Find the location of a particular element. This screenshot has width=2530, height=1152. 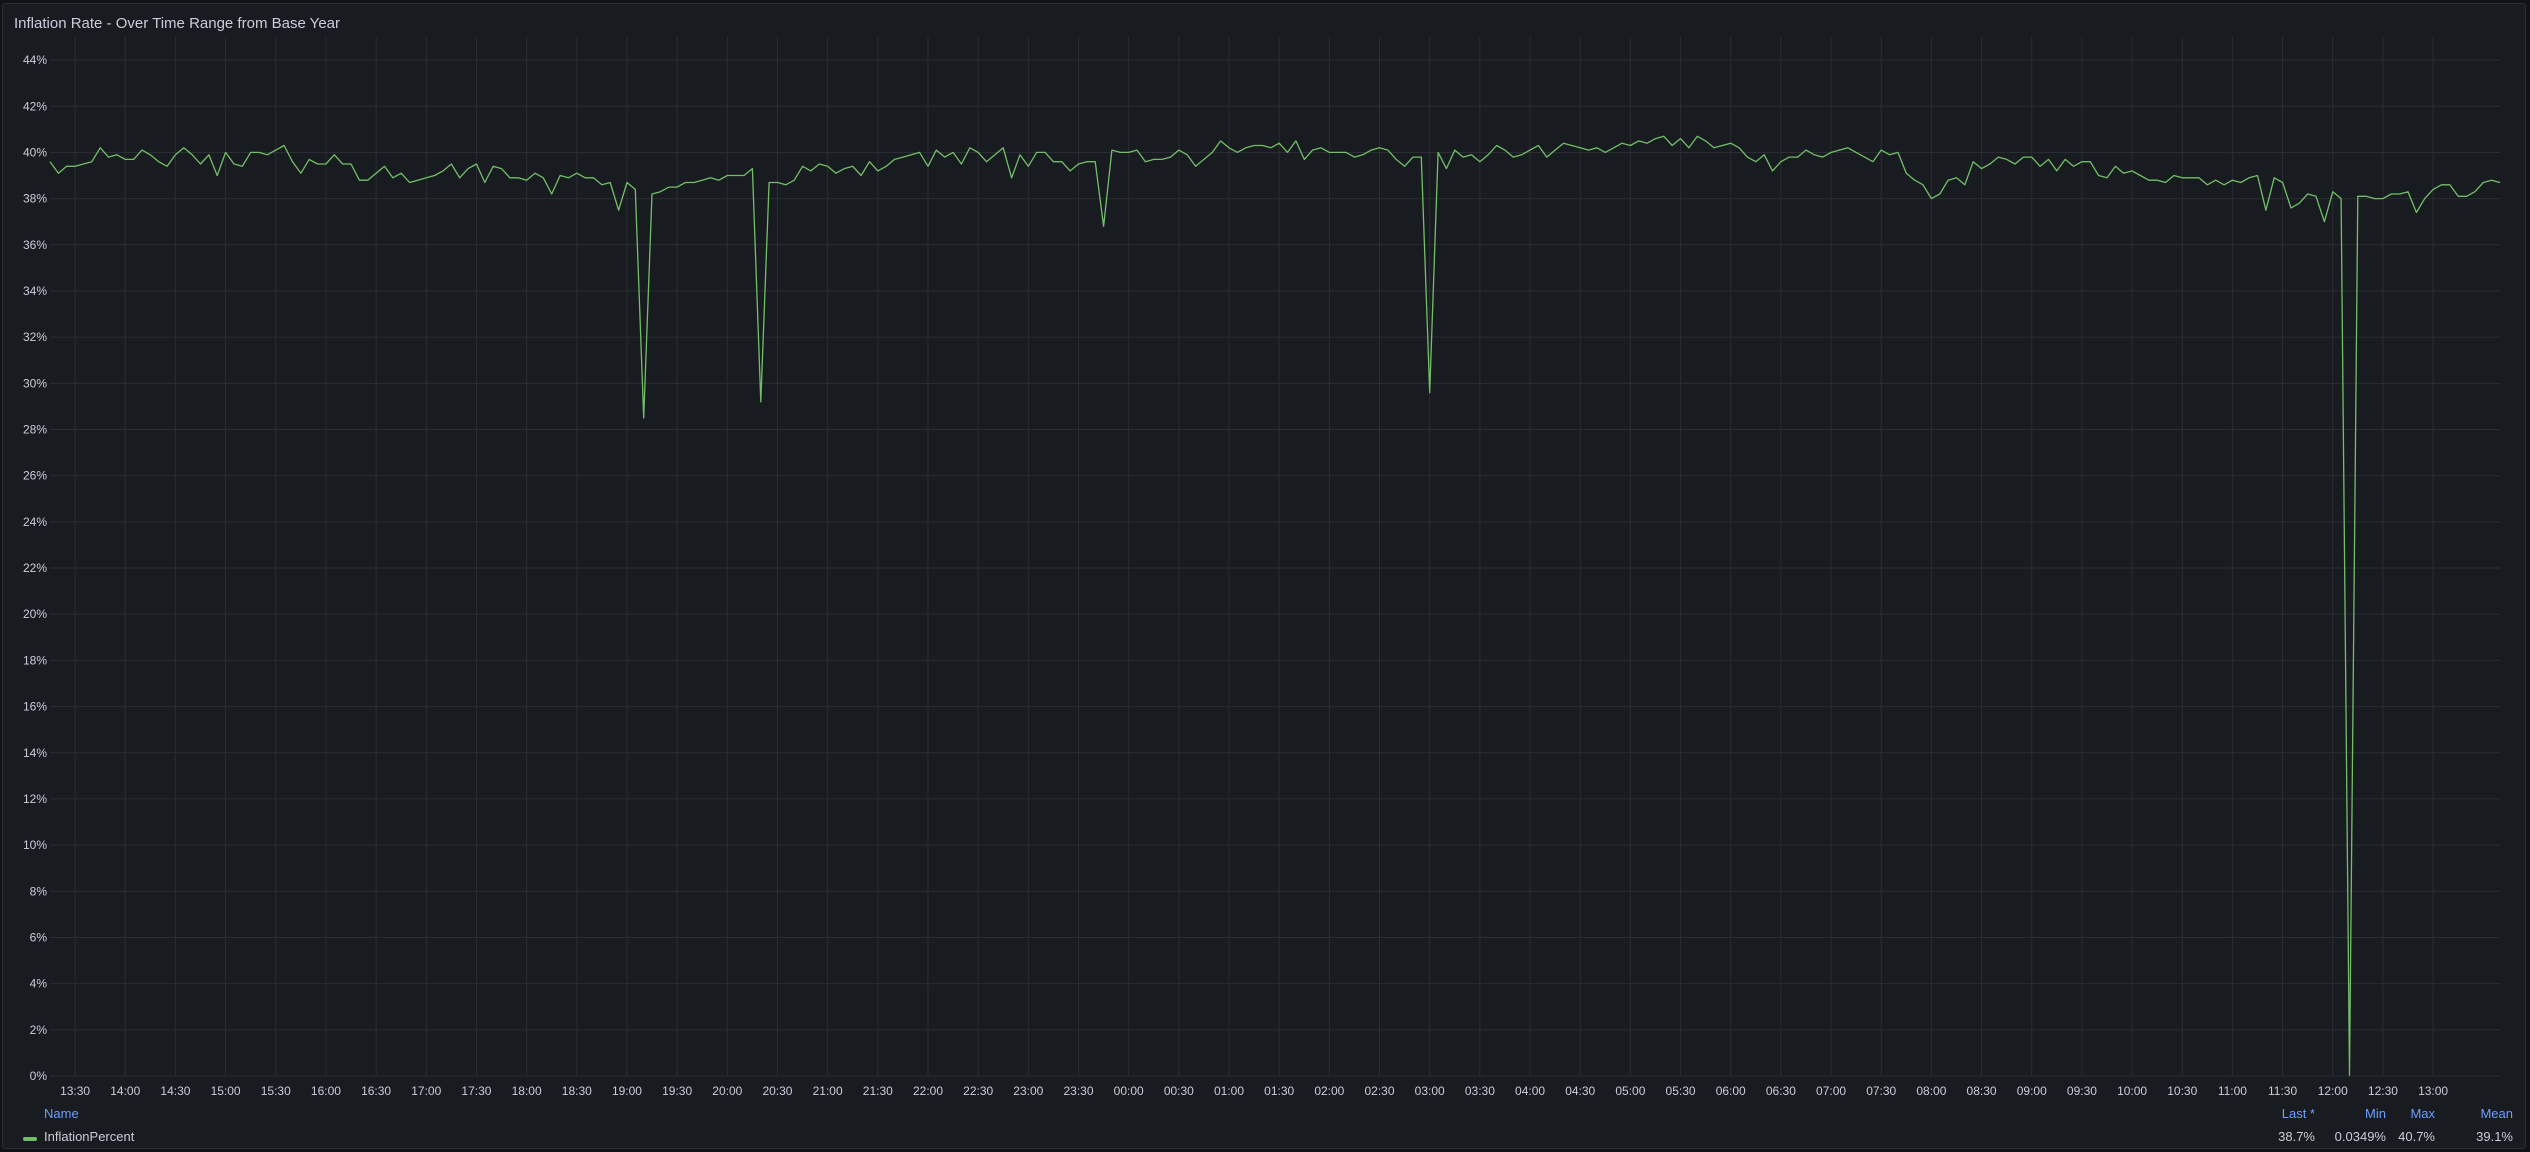

y-tick-label: 10% is located at coordinates (35, 845).